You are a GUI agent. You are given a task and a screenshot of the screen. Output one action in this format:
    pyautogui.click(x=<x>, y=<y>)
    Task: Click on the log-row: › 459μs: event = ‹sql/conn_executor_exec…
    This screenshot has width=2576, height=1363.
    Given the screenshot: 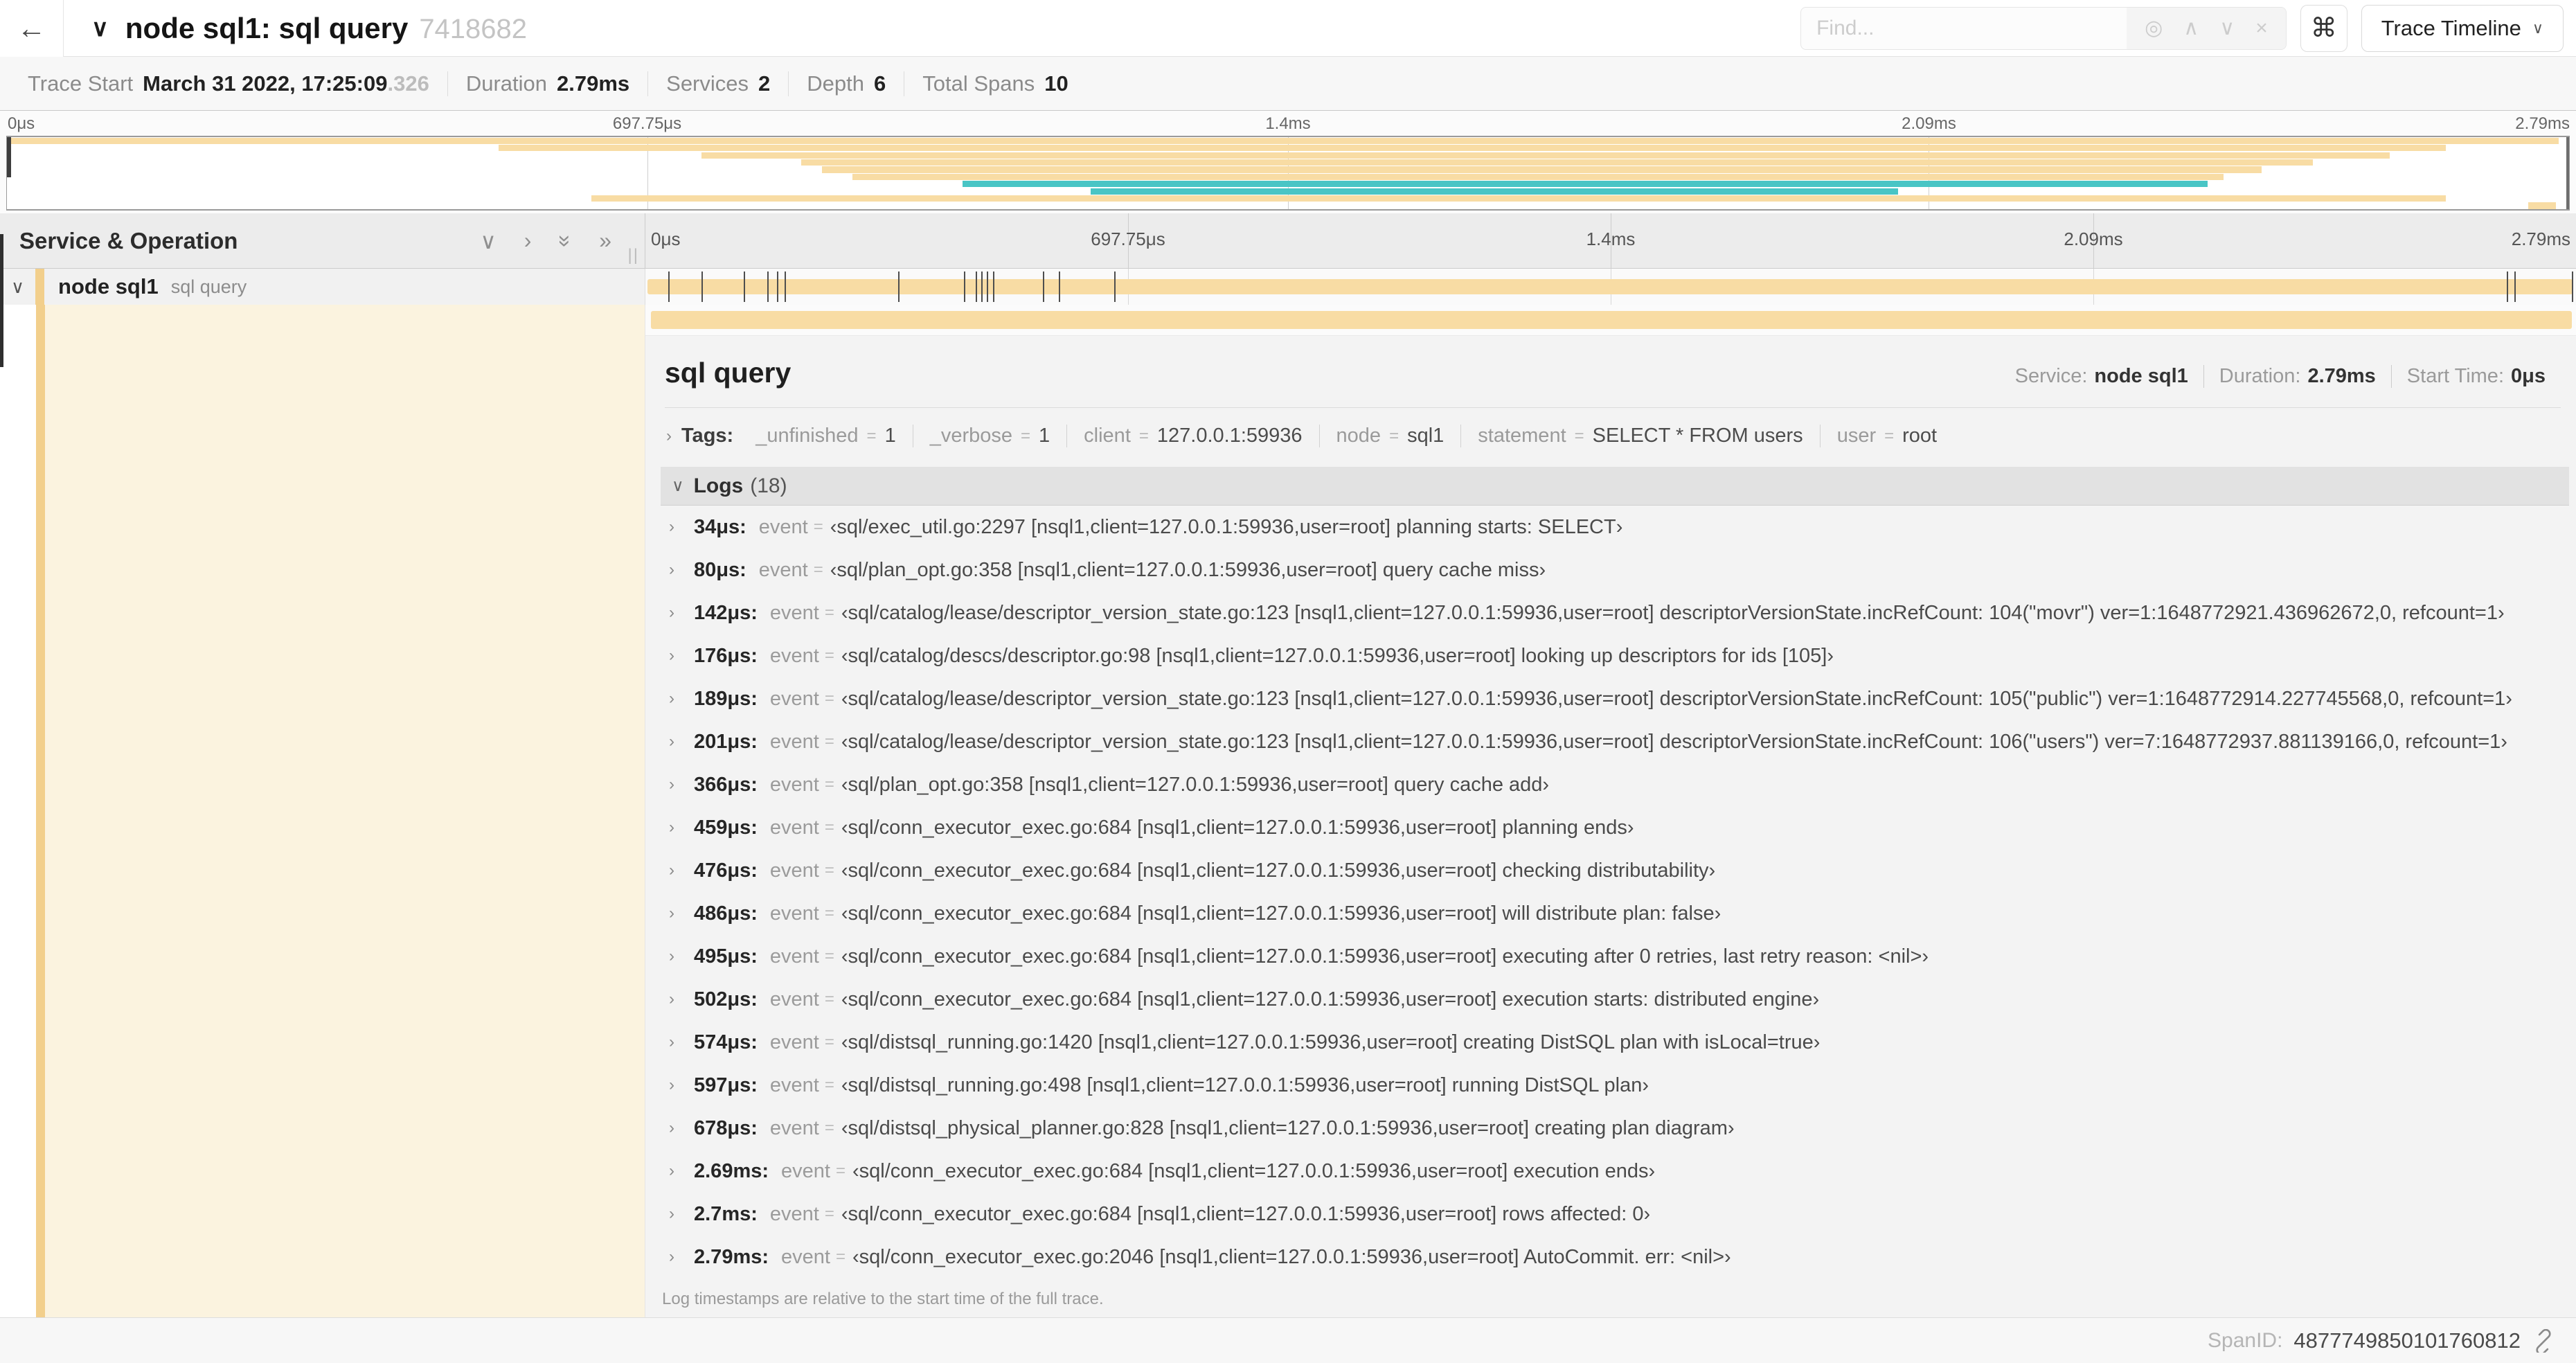 What is the action you would take?
    pyautogui.click(x=1611, y=827)
    